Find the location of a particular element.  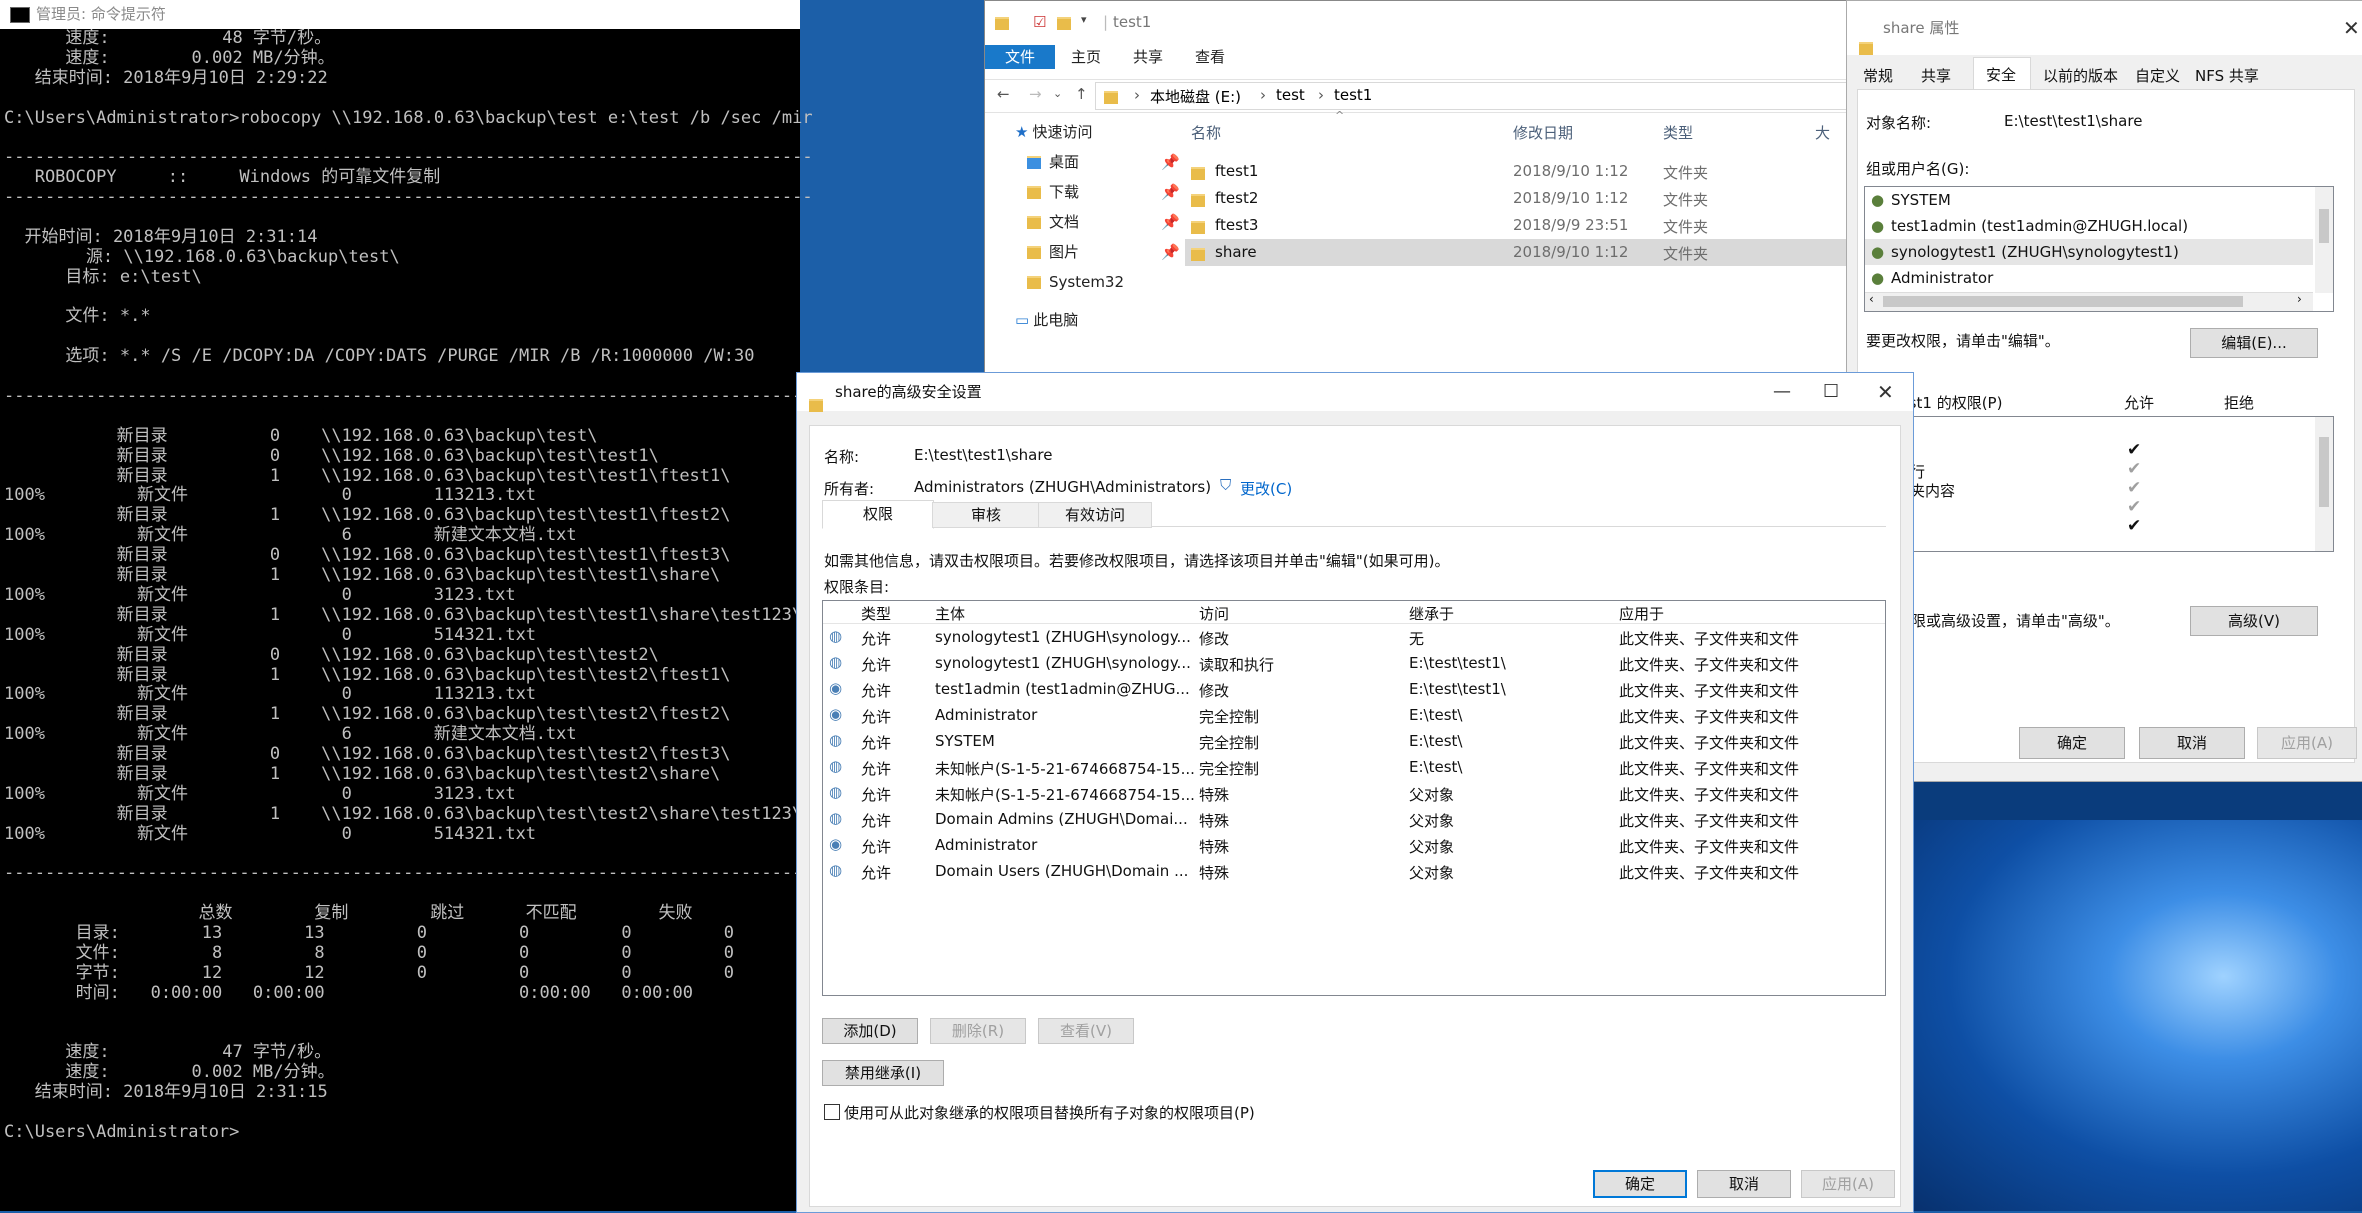

tab-general: 常规 is located at coordinates (1878, 75).